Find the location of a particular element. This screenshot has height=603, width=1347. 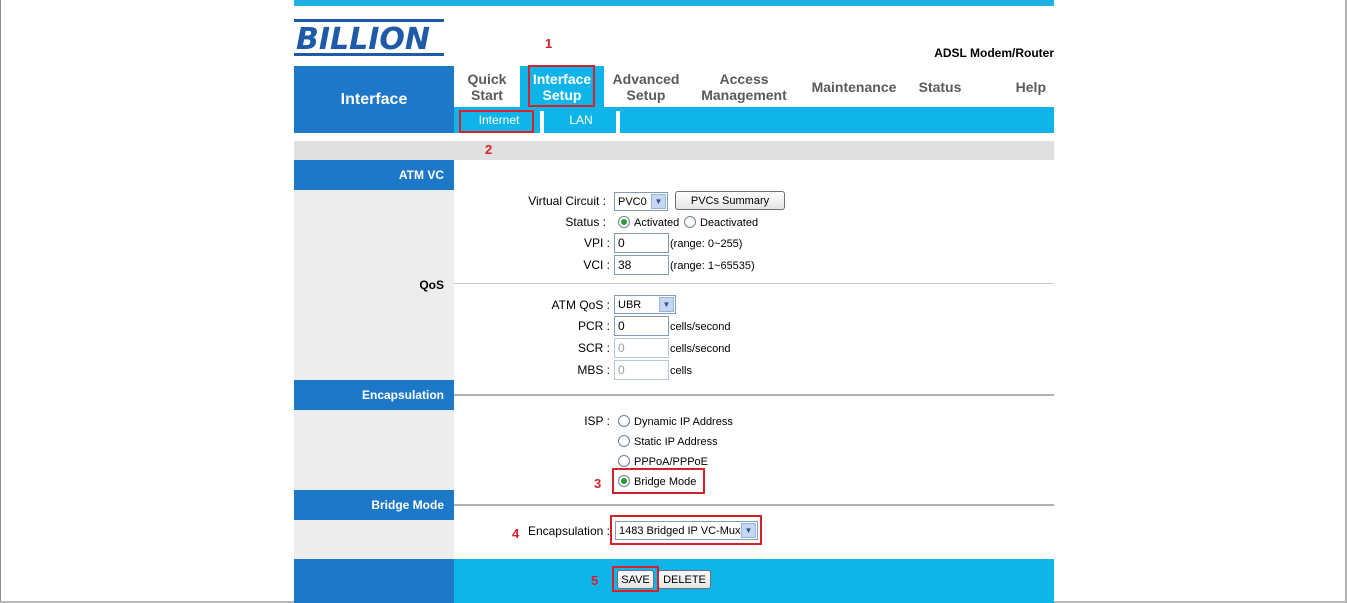

logo-text: BILLION is located at coordinates (363, 39).